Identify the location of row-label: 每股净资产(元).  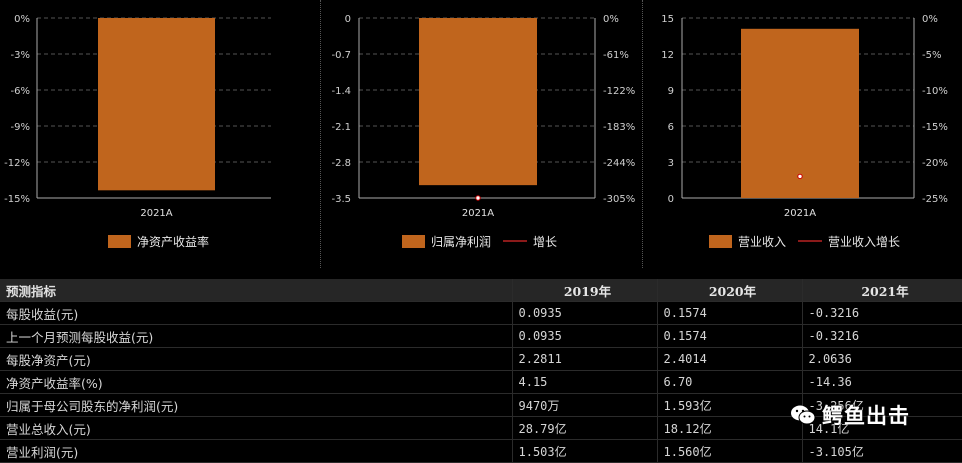
(256, 359).